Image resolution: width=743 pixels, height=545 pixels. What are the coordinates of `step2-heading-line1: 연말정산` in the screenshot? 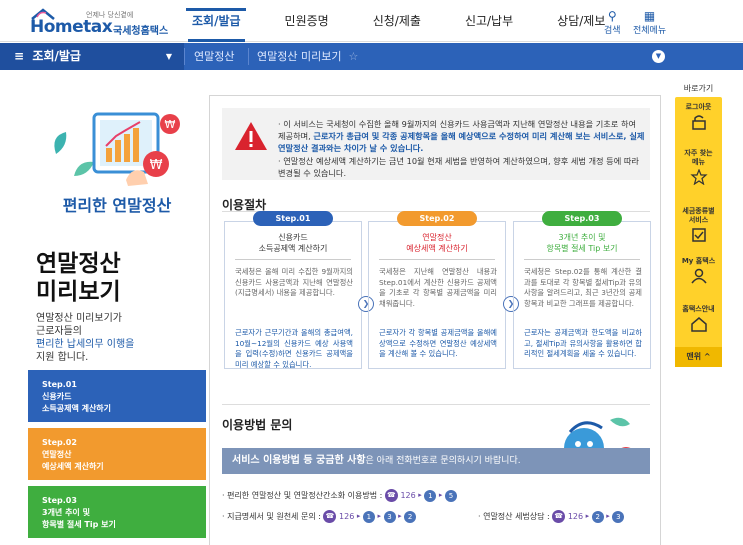 It's located at (437, 237).